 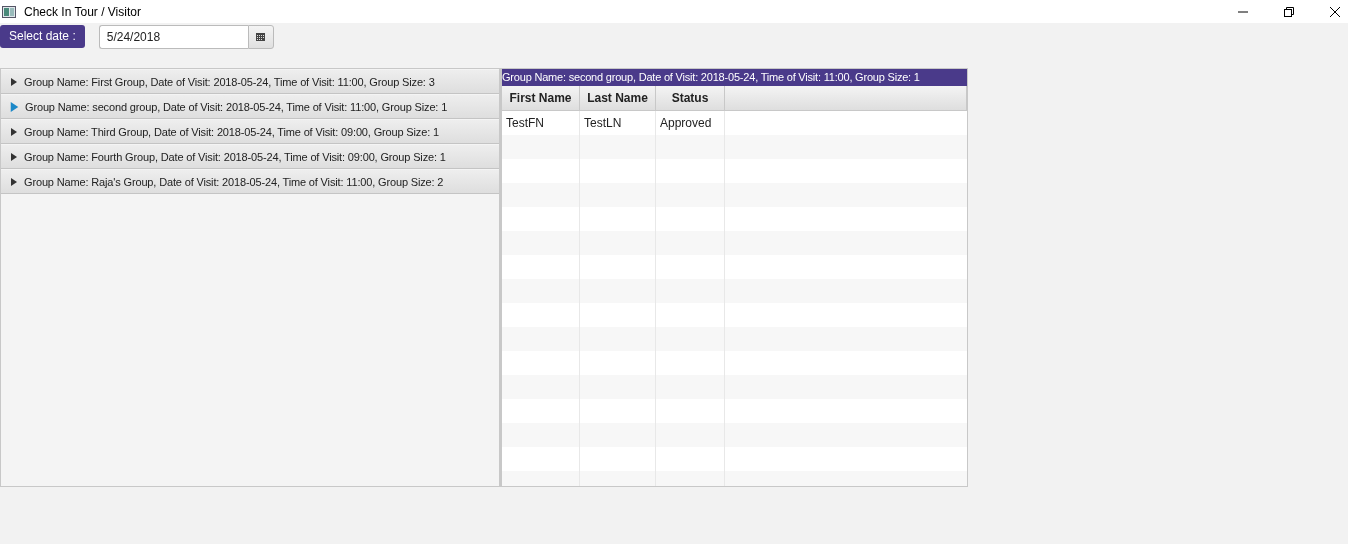 I want to click on table-cell-text: TestFN, so click(x=525, y=123).